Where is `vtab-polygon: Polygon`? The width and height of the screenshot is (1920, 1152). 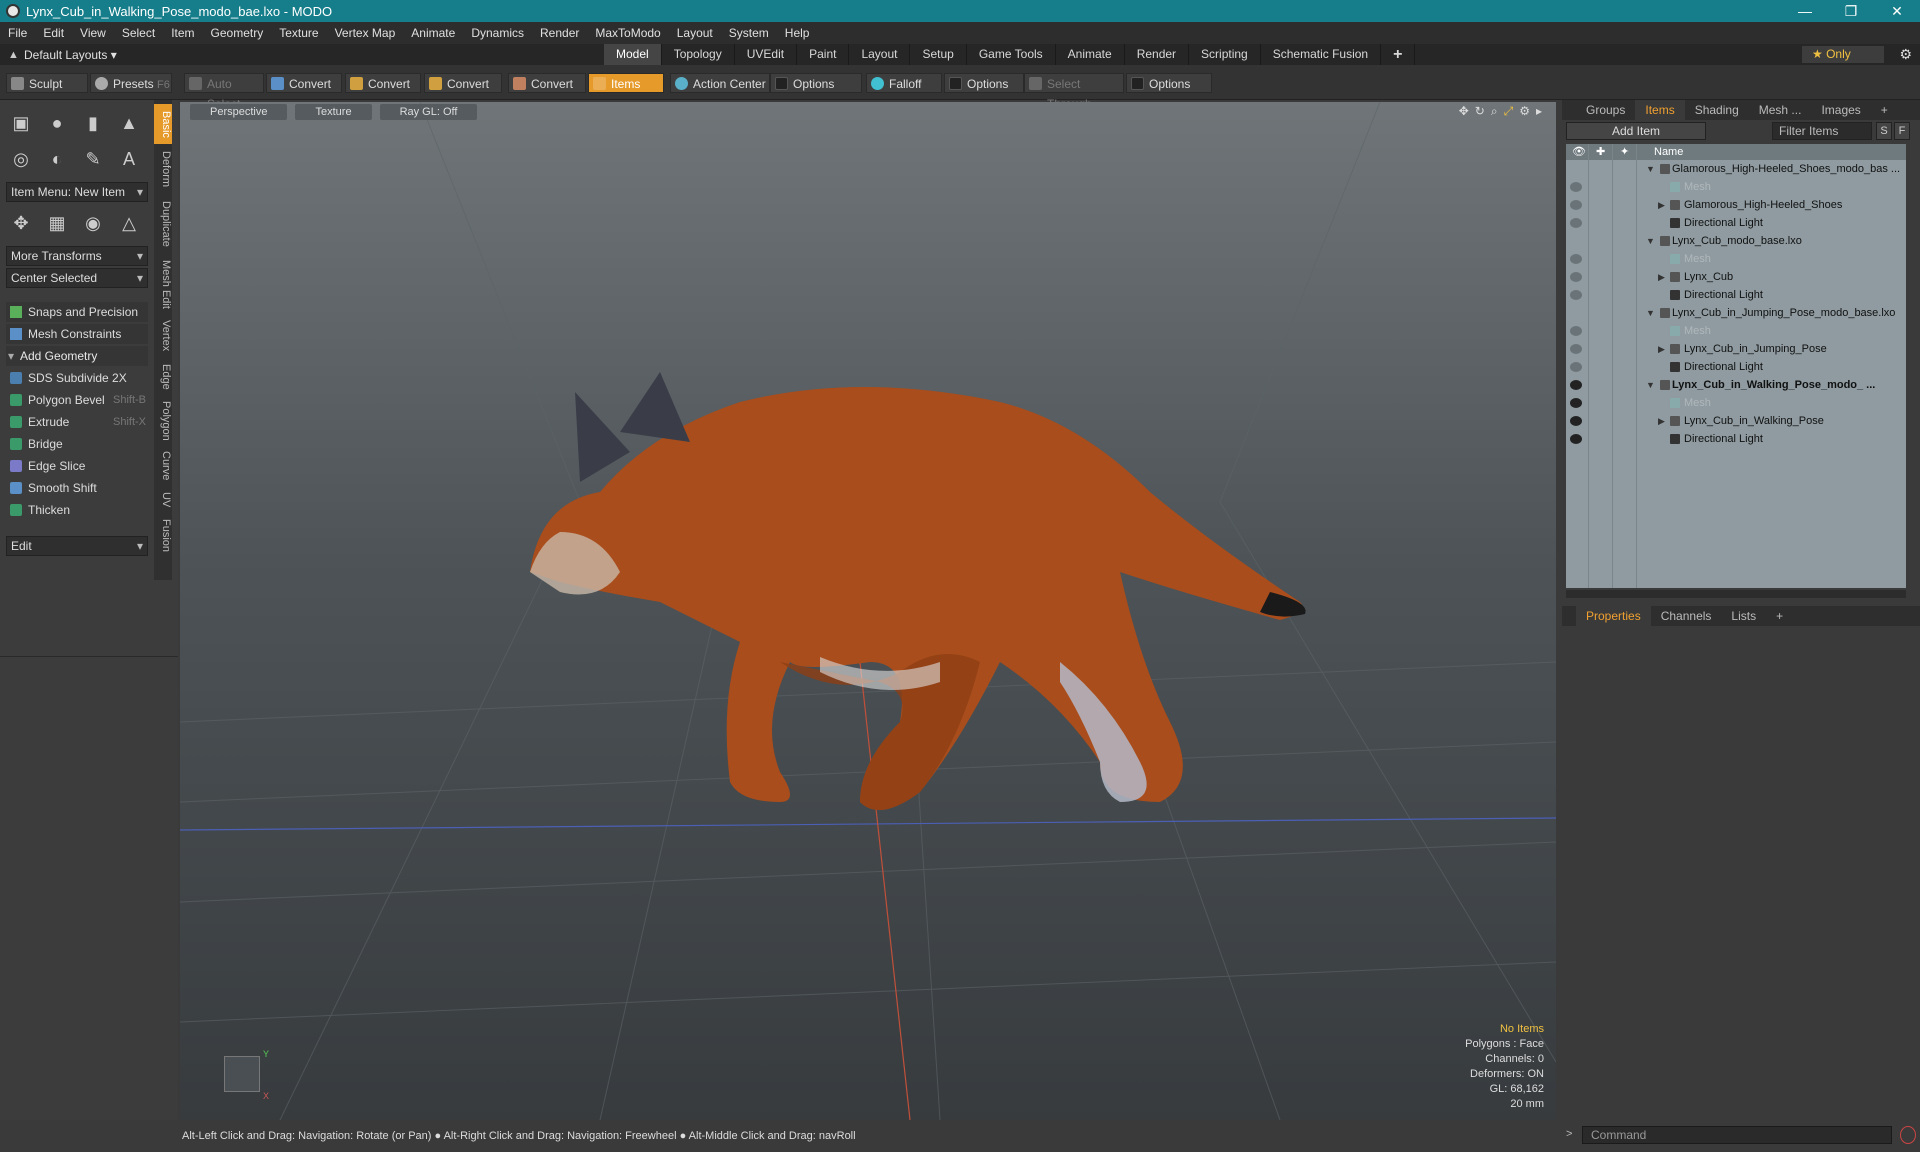 vtab-polygon: Polygon is located at coordinates (163, 421).